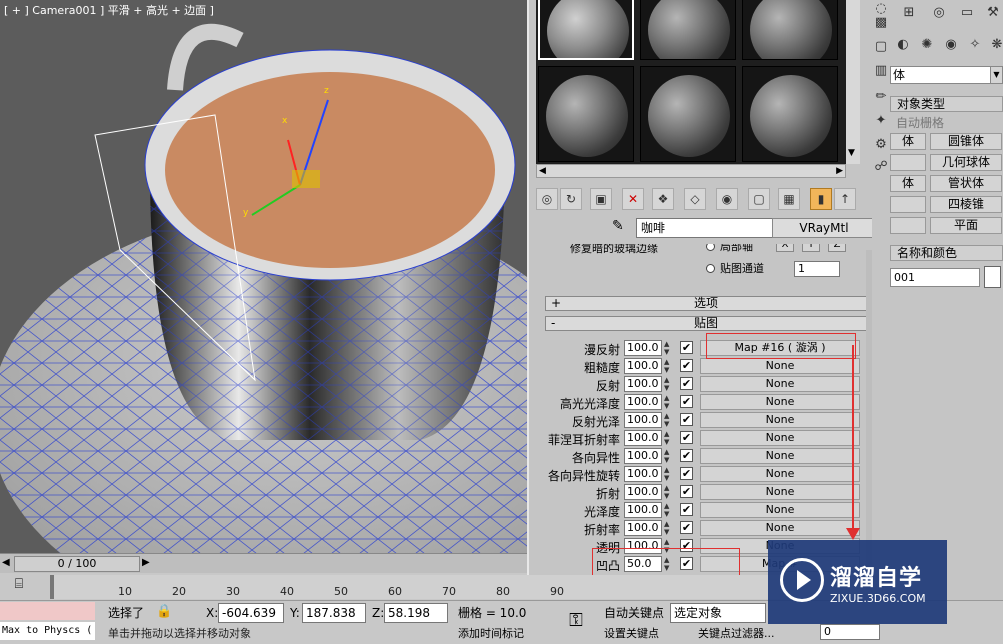 Image resolution: width=1003 pixels, height=644 pixels. Describe the element at coordinates (966, 204) in the screenshot. I see `object-type-button-right: 四棱锥` at that location.